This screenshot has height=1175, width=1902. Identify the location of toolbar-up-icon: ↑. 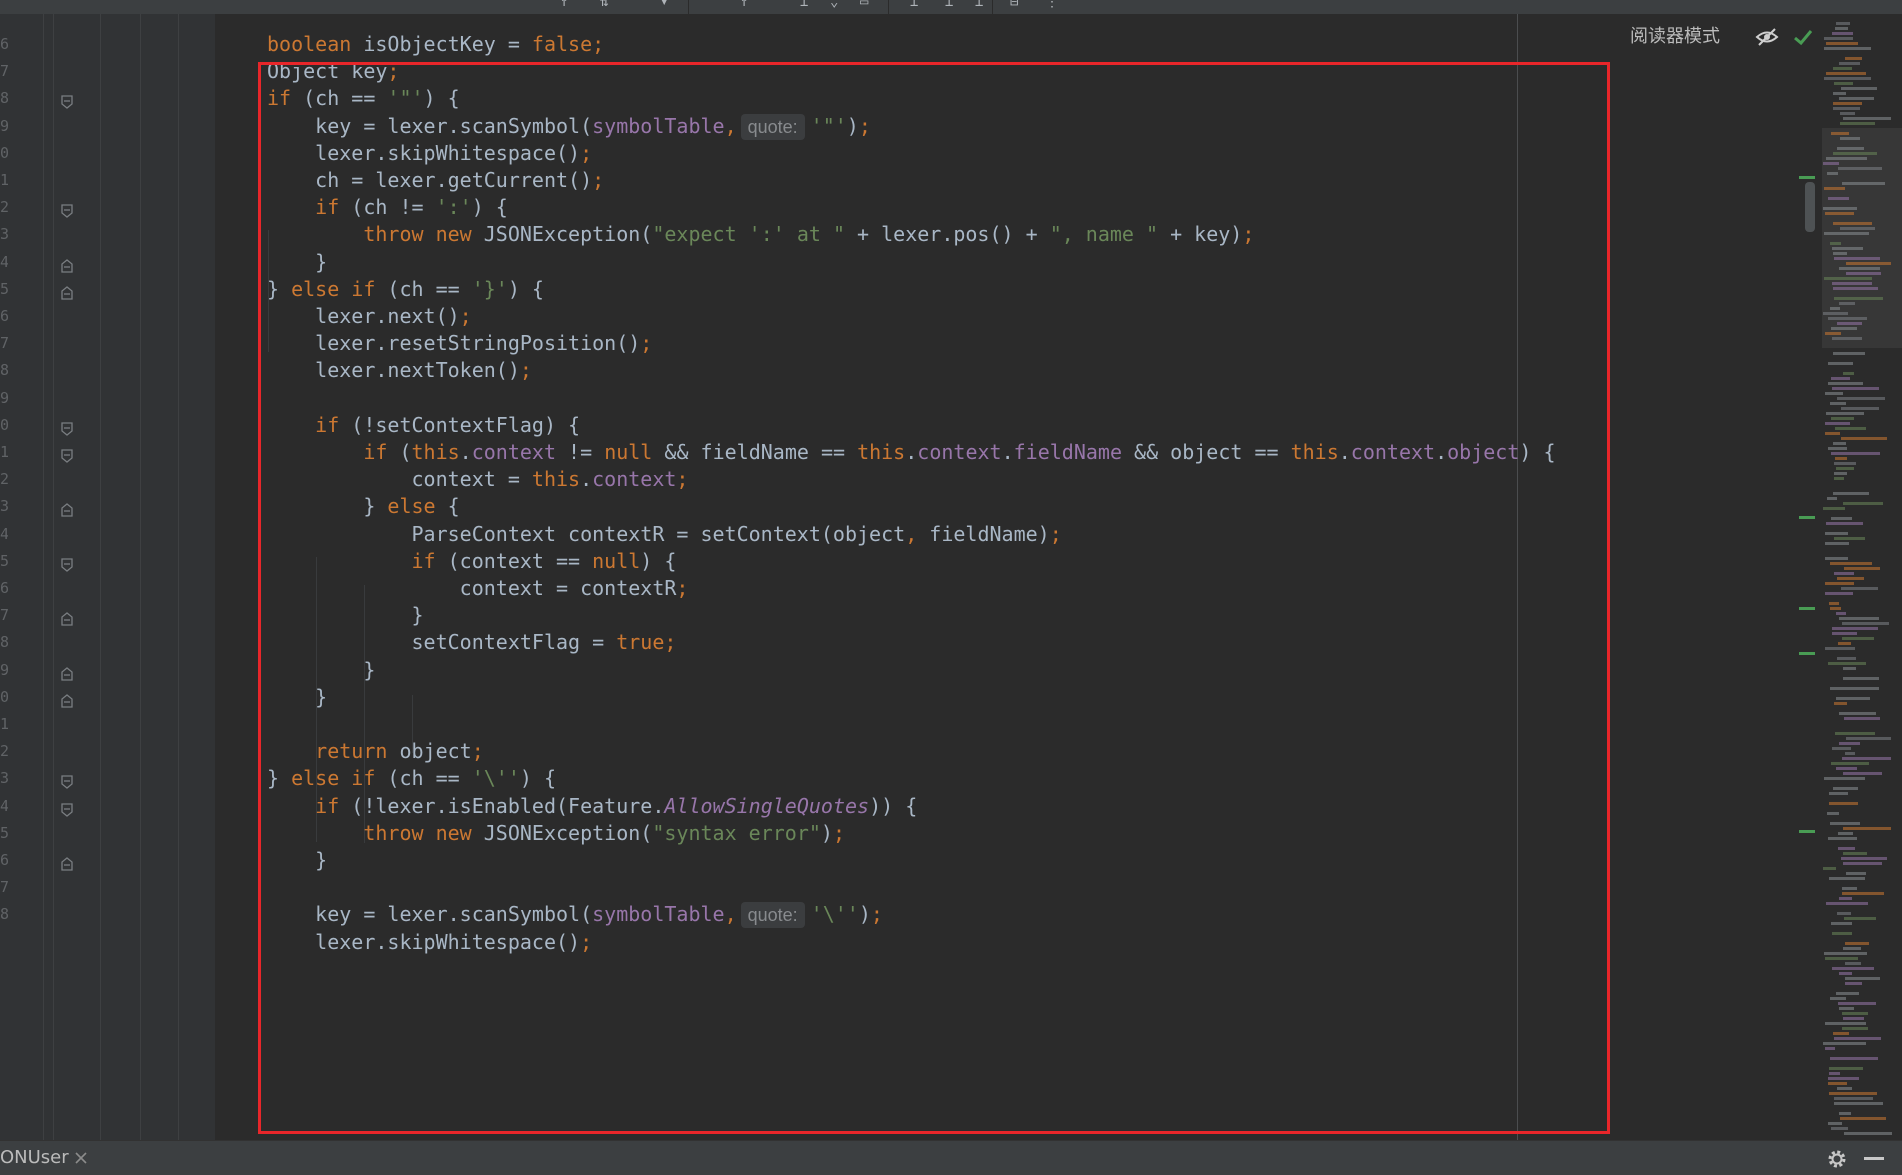
(744, 5).